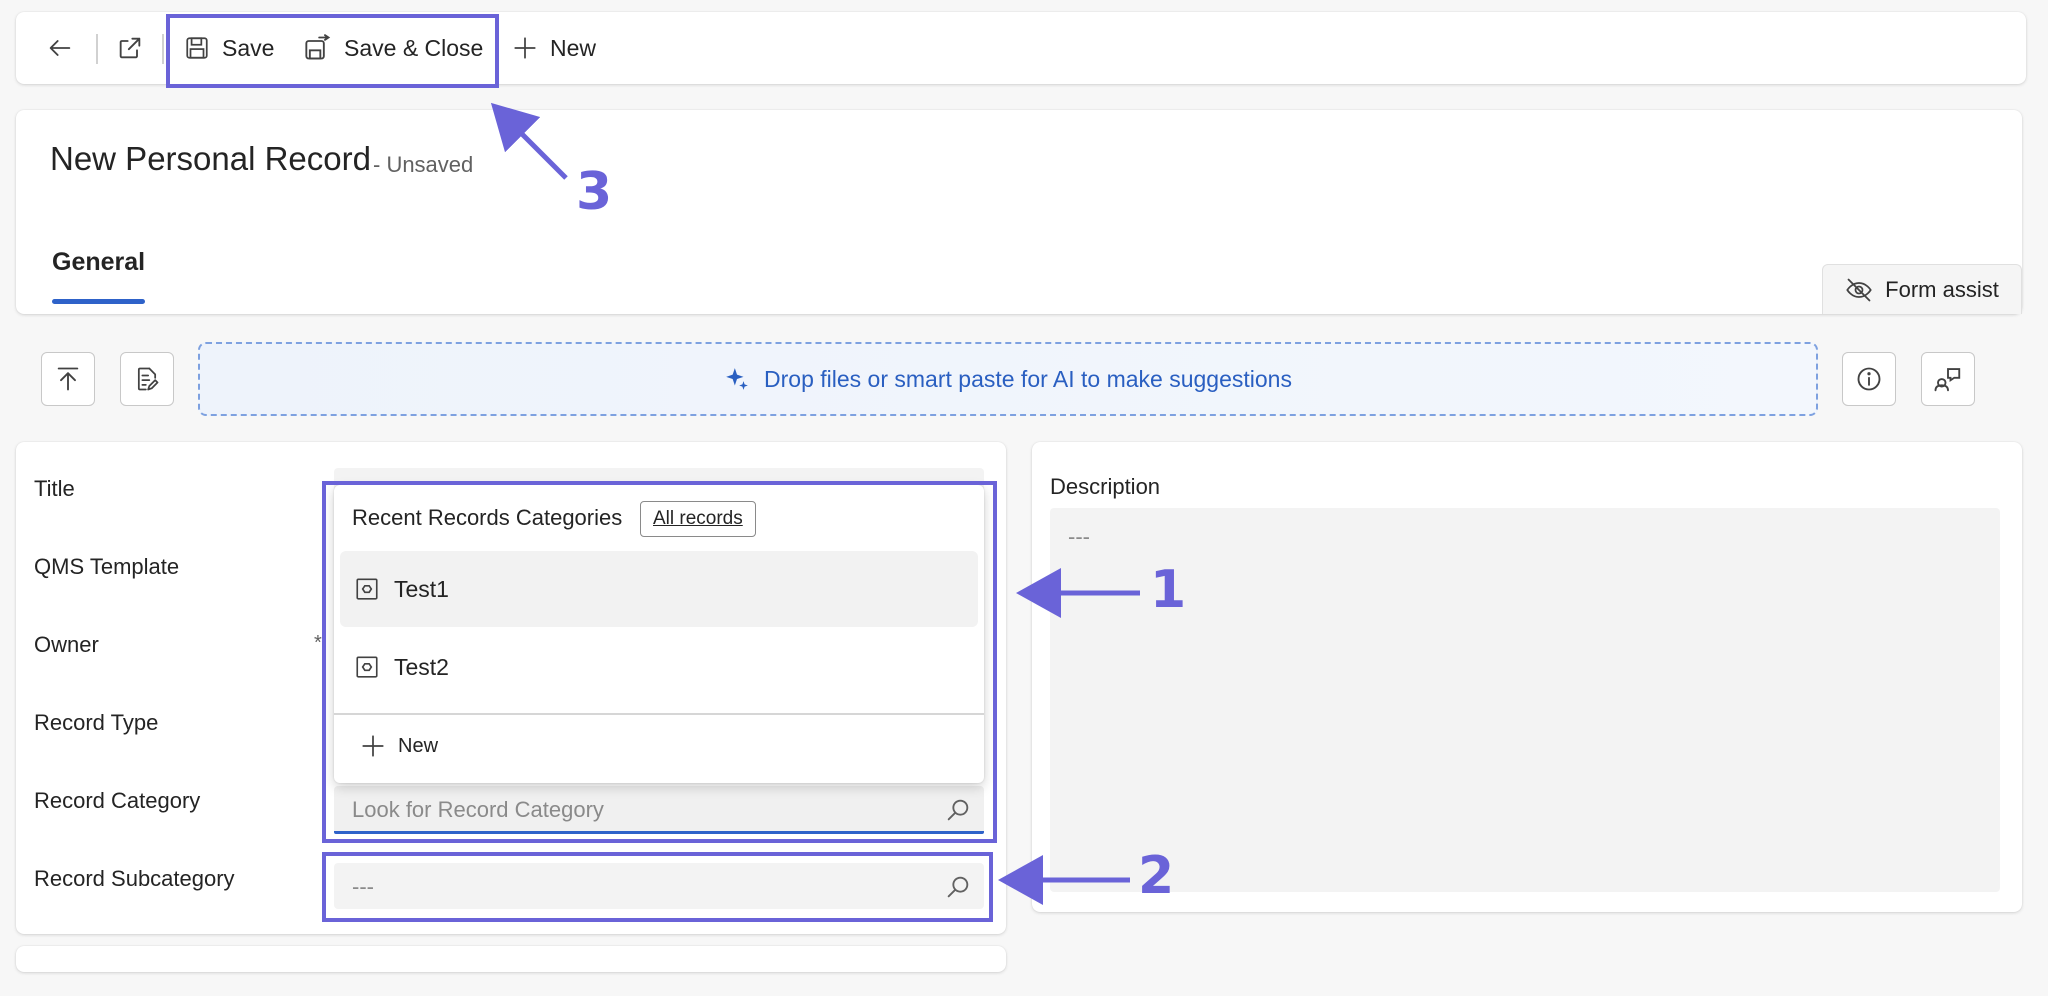 The height and width of the screenshot is (996, 2048). I want to click on annotation-number-1: 1, so click(1168, 590).